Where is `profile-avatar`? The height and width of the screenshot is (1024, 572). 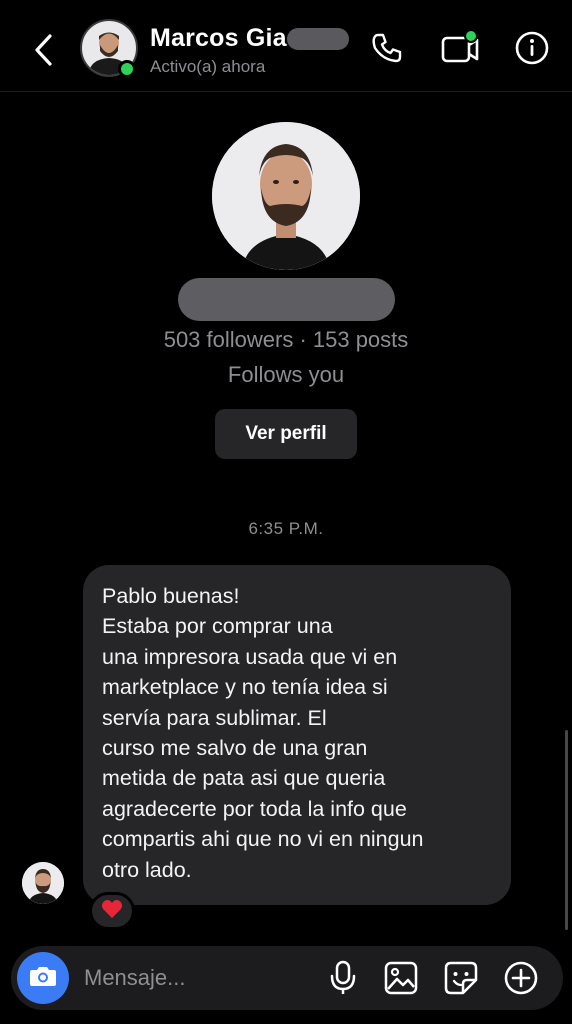
profile-avatar is located at coordinates (286, 196).